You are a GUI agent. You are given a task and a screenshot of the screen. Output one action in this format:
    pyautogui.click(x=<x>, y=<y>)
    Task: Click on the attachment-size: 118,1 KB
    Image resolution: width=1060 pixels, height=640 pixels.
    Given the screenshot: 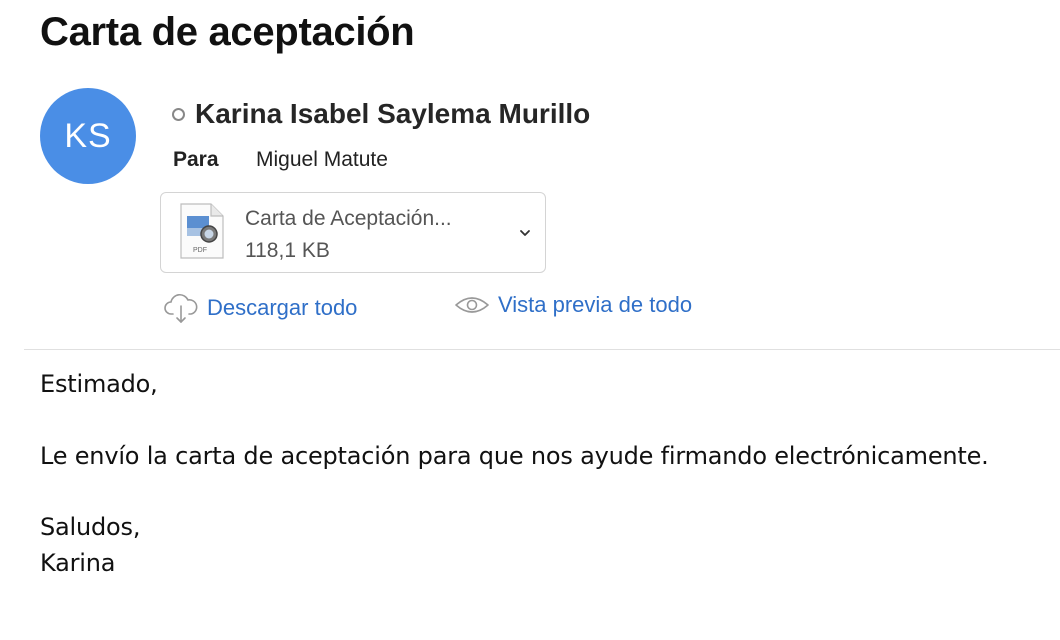 What is the action you would take?
    pyautogui.click(x=287, y=250)
    